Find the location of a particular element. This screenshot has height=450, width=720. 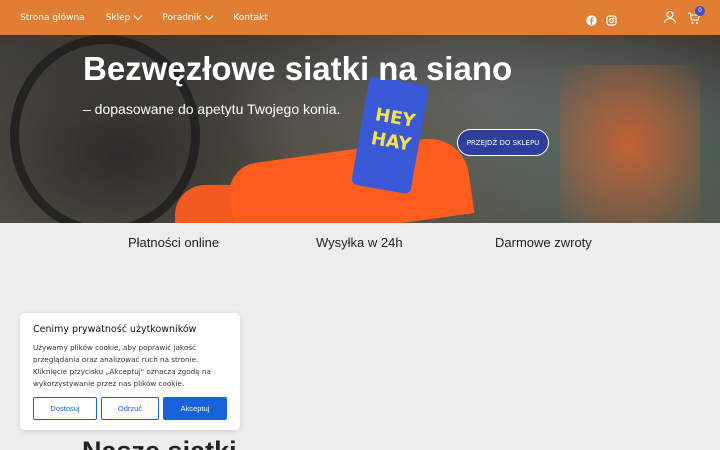

cookie-buttons: Dostosuj Odrzuć Akceptuj is located at coordinates (130, 408).